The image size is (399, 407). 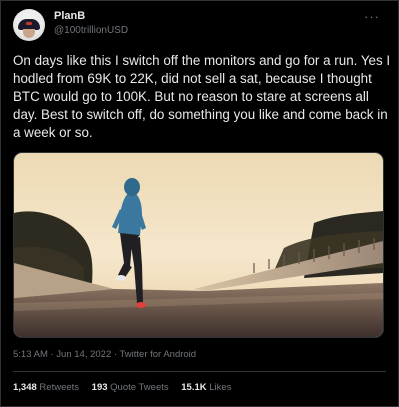 What do you see at coordinates (372, 16) in the screenshot?
I see `more-horizontal-icon: ···` at bounding box center [372, 16].